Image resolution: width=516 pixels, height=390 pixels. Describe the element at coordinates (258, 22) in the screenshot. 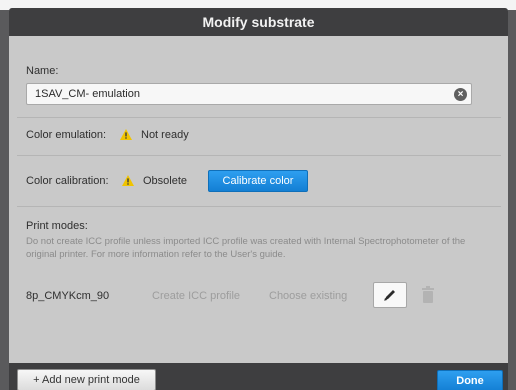

I see `dialog-title: Modify substrate` at that location.